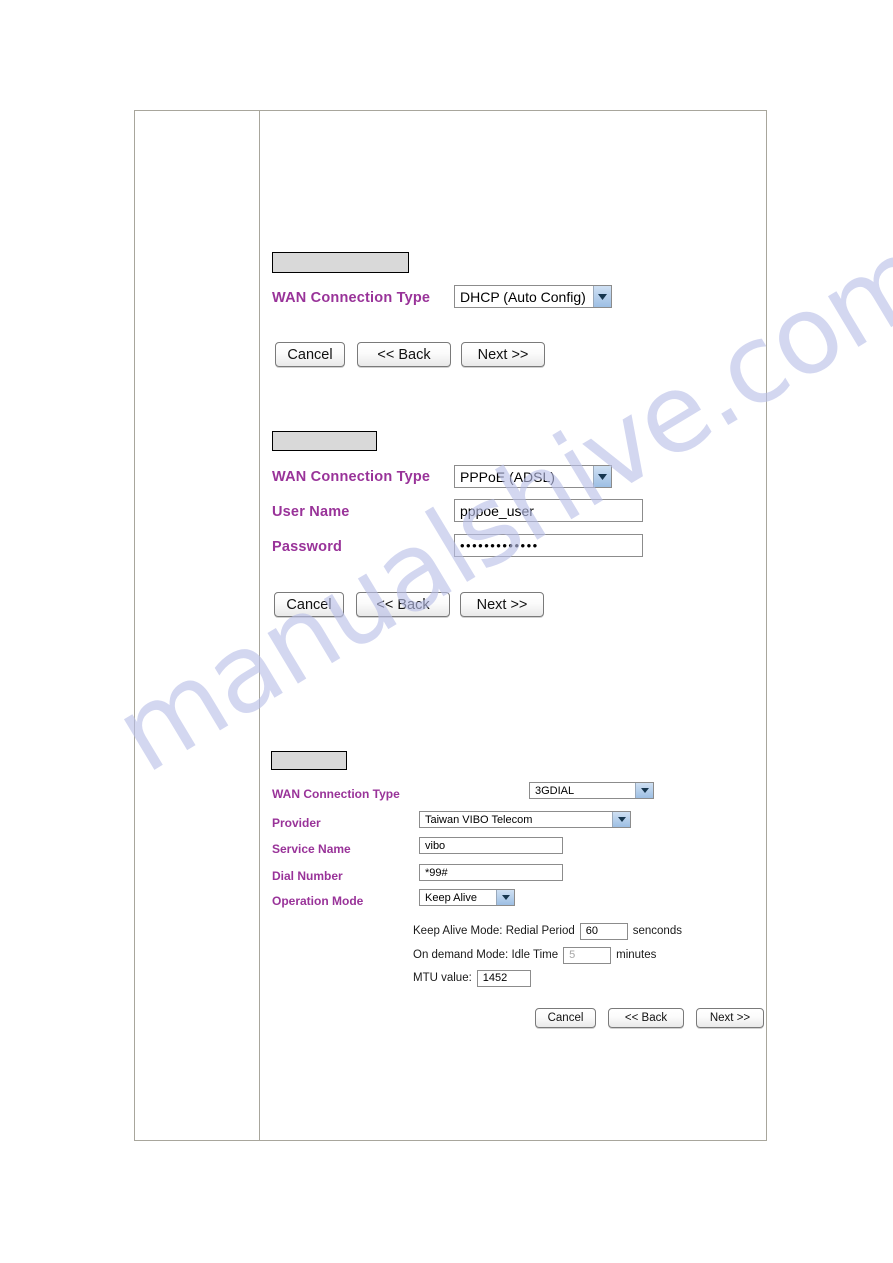  I want to click on section-title-box-pppoe, so click(324, 441).